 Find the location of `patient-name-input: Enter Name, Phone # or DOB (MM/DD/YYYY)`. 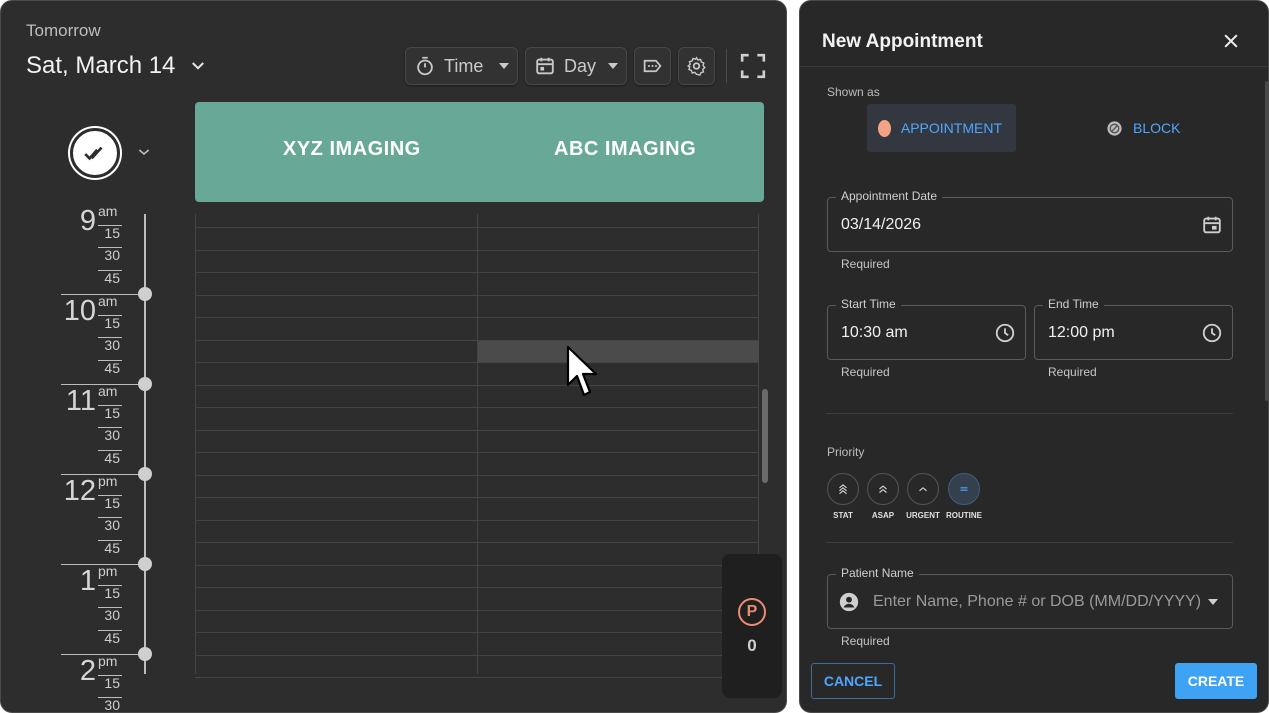

patient-name-input: Enter Name, Phone # or DOB (MM/DD/YYYY) is located at coordinates (1037, 602).